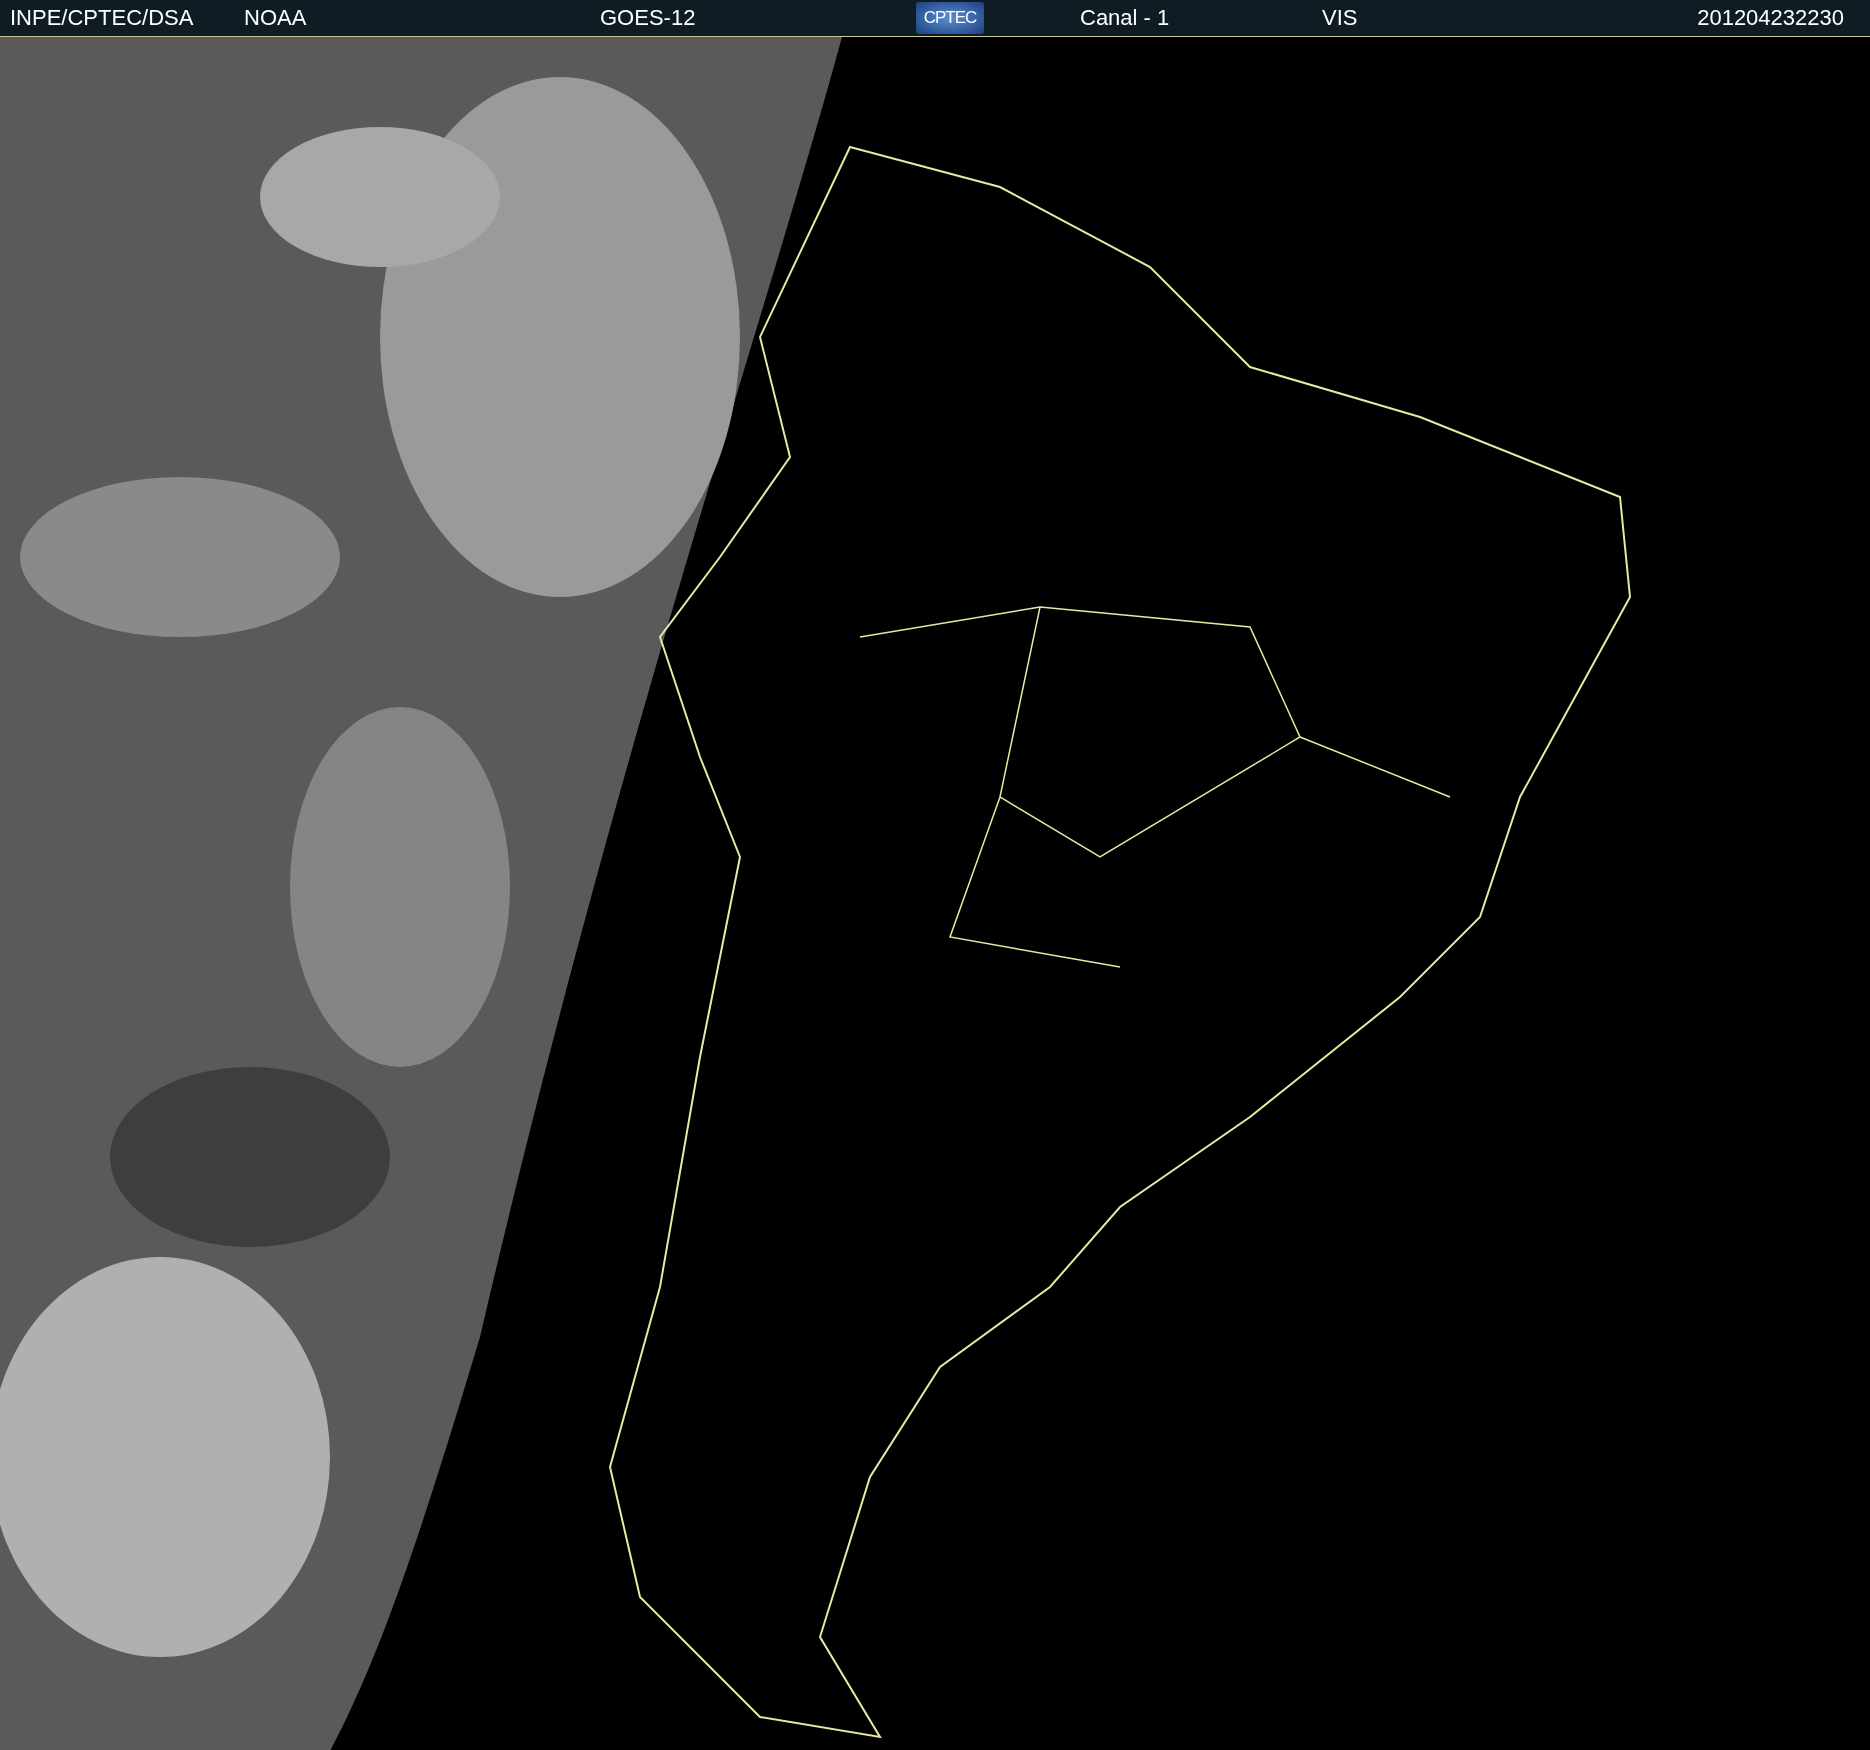  What do you see at coordinates (1340, 18) in the screenshot?
I see `header-label: VIS` at bounding box center [1340, 18].